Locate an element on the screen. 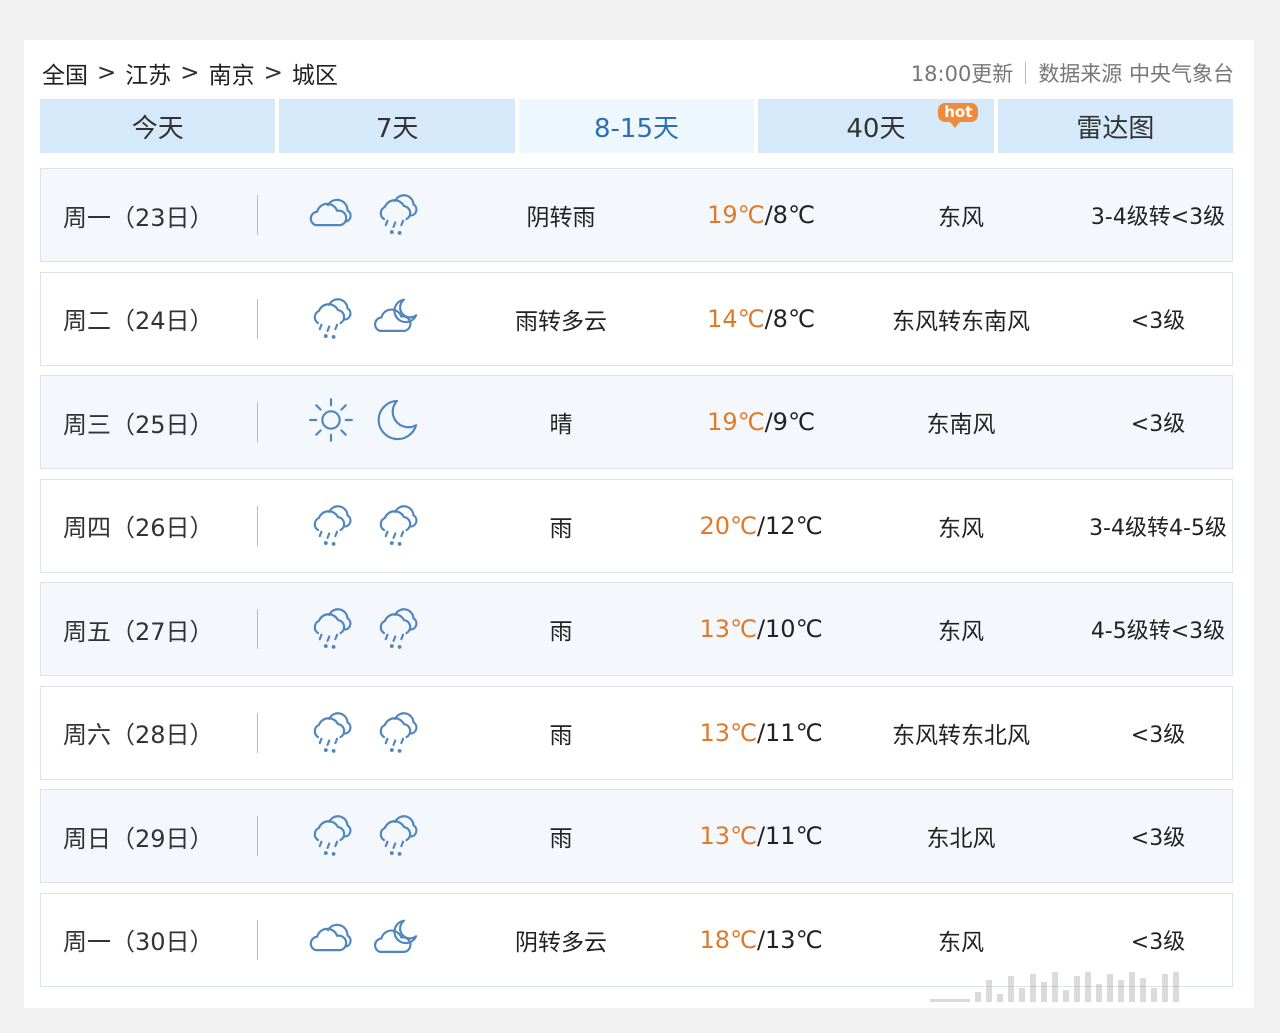 This screenshot has height=1033, width=1280. forecast-day: 周三（25日） is located at coordinates (138, 424).